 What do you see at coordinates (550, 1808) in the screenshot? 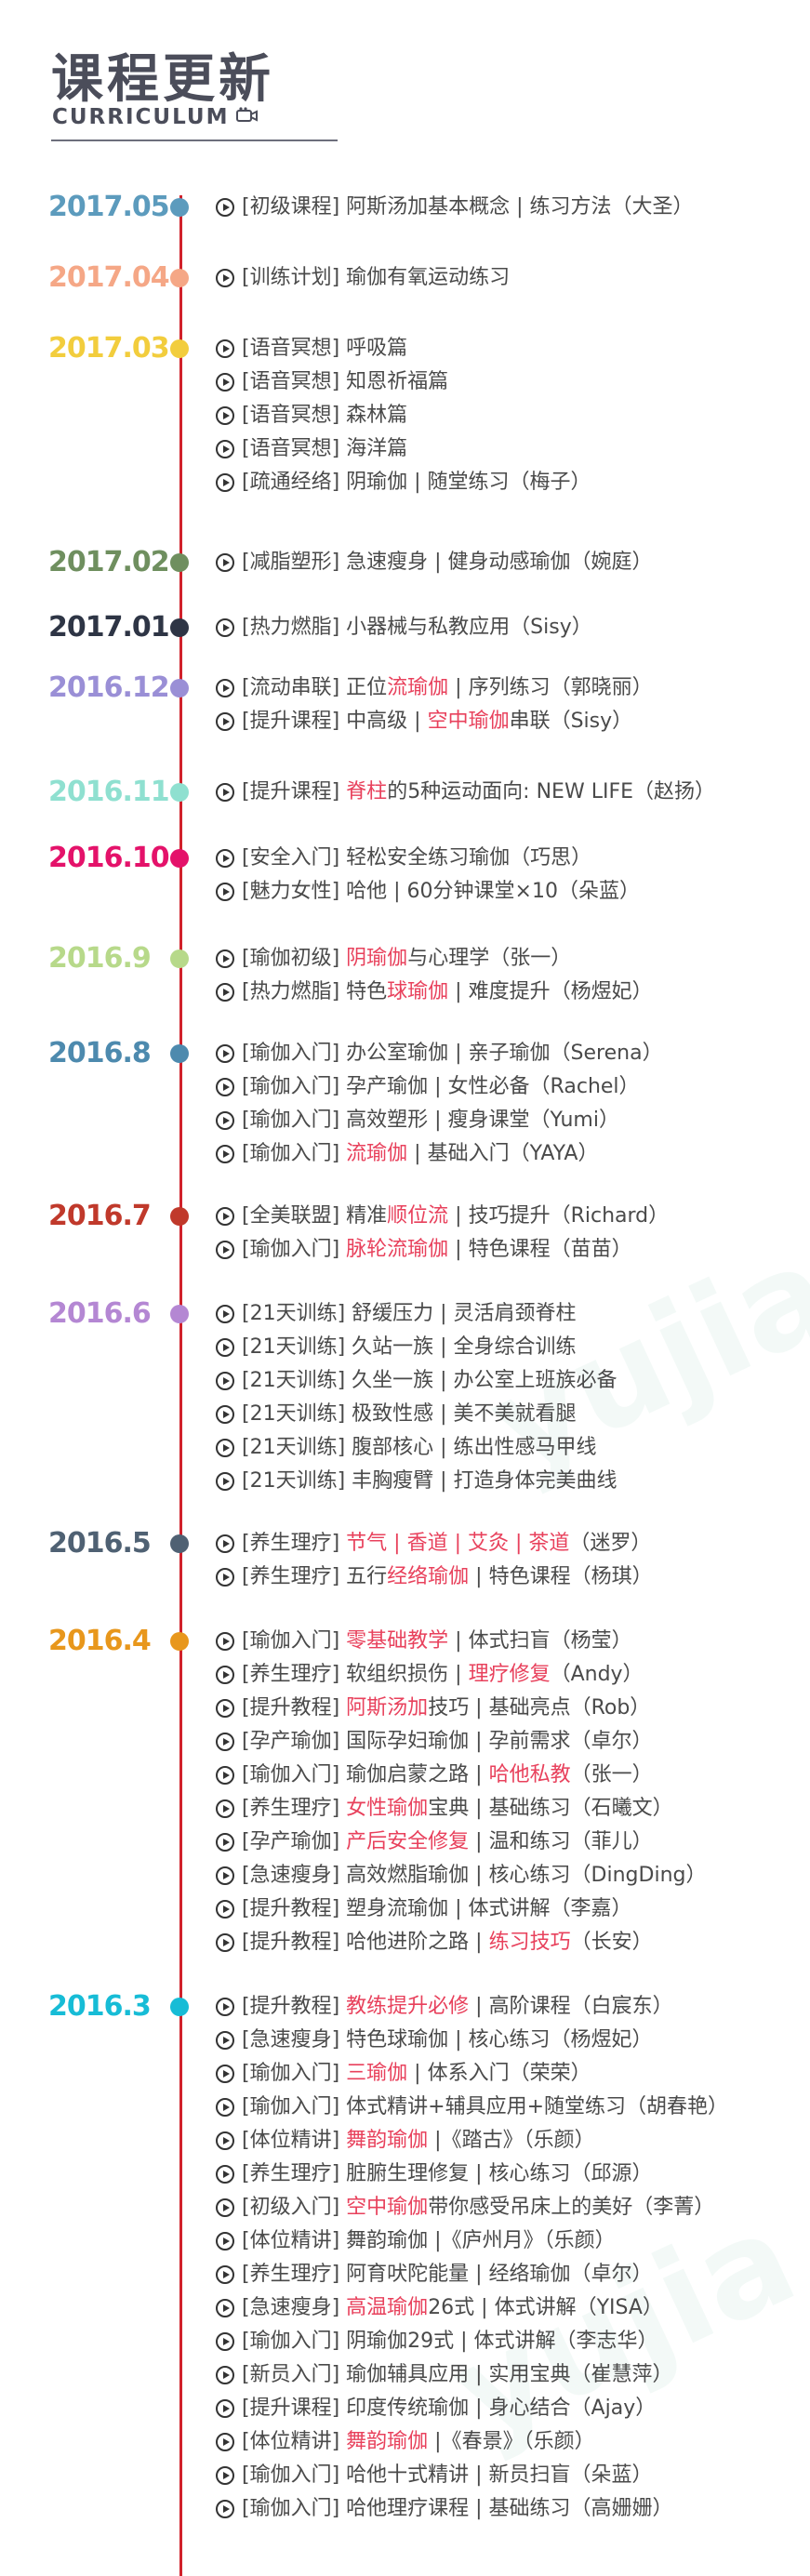
I see `course-text: 宝典 | 基础练习（石曦文）` at bounding box center [550, 1808].